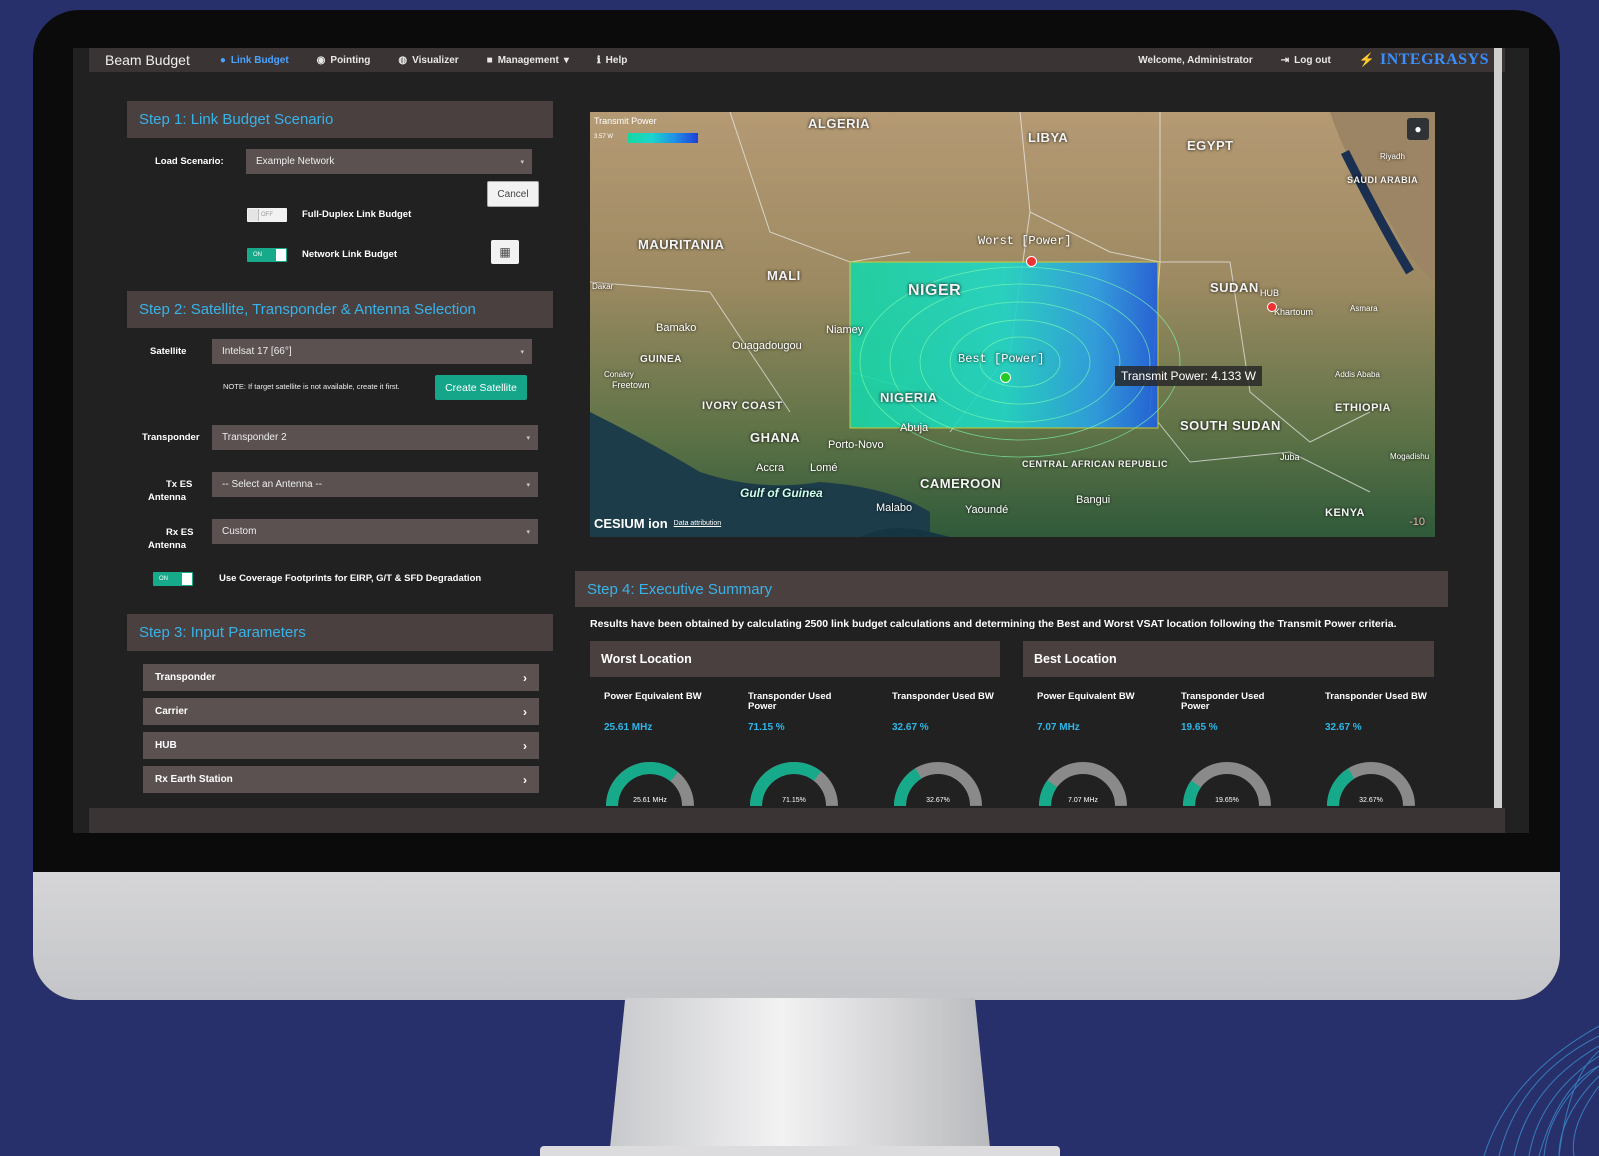  Describe the element at coordinates (653, 696) in the screenshot. I see `worst-pebw-label: Power Equivalent BW` at that location.